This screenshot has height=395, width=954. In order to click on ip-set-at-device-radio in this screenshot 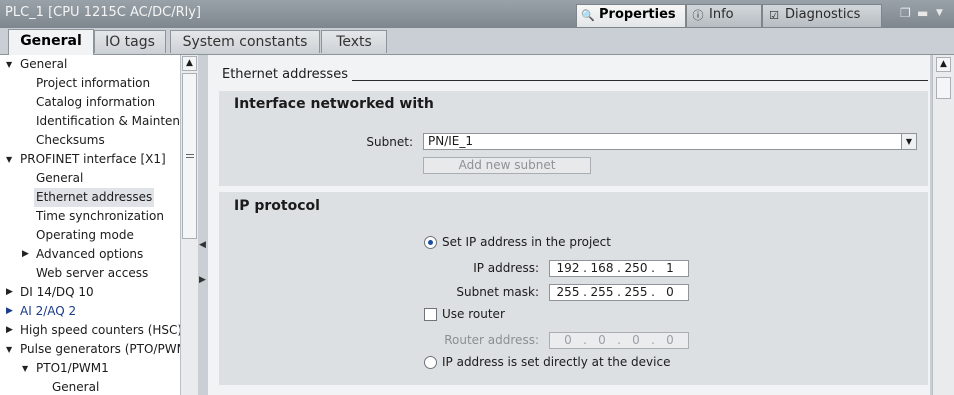, I will do `click(430, 362)`.